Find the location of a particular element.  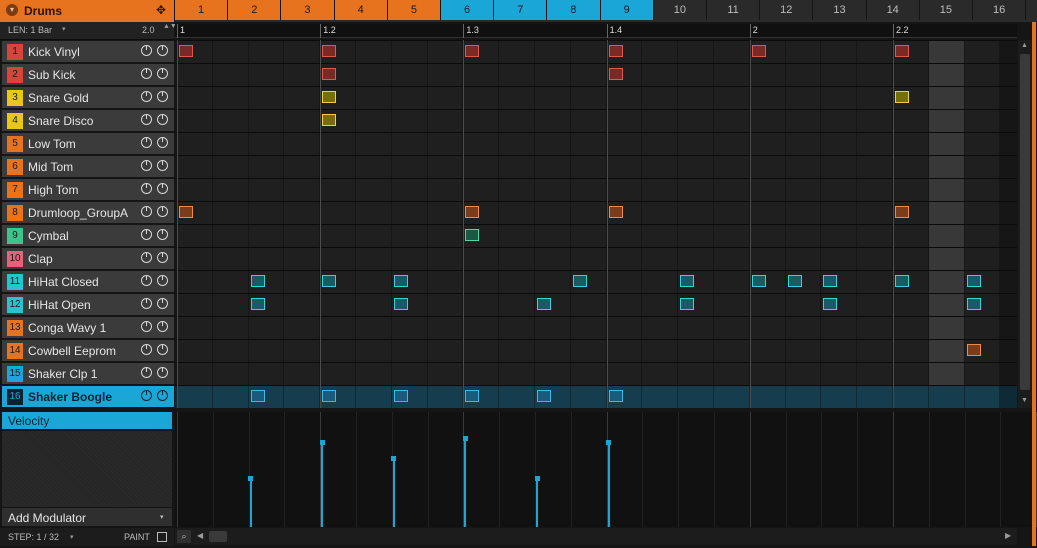

horizontal-scroll-thumb is located at coordinates (218, 536).